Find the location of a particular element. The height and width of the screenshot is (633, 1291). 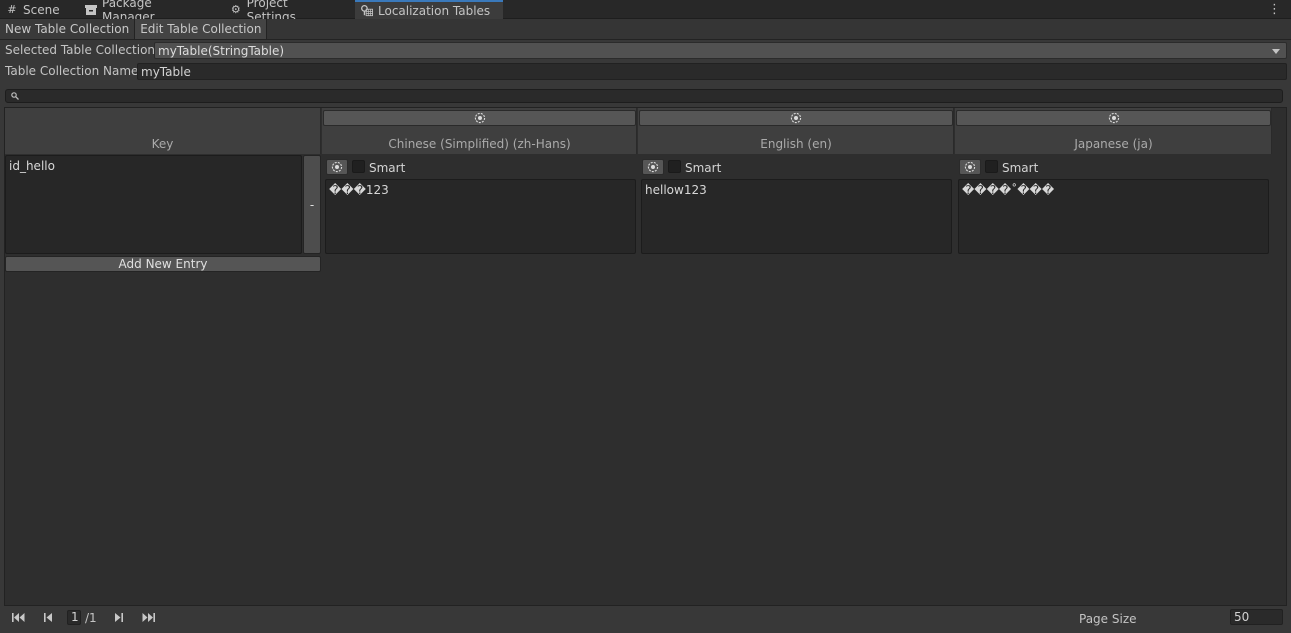

locale-column-header: English (en) is located at coordinates (796, 131).